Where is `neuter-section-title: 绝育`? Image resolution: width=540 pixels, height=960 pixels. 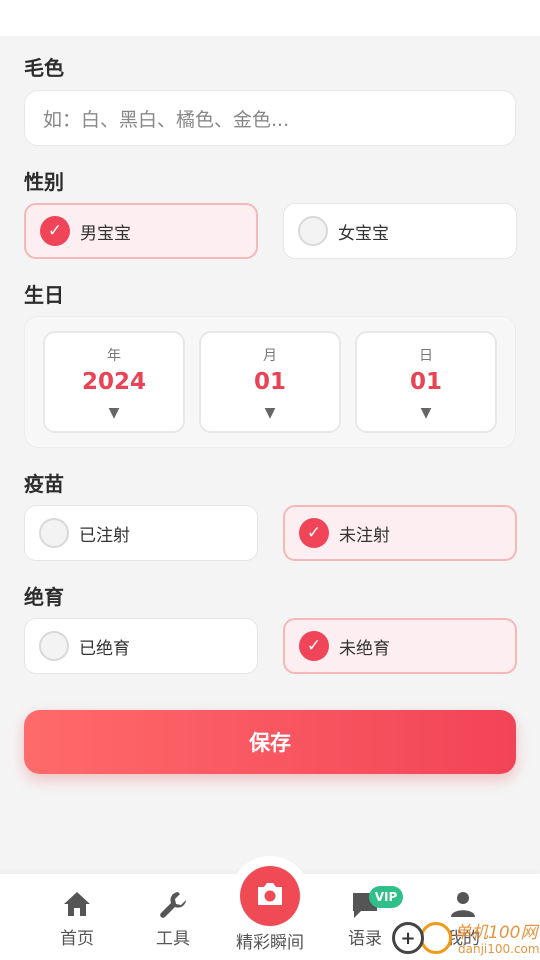
neuter-section-title: 绝育 is located at coordinates (44, 597).